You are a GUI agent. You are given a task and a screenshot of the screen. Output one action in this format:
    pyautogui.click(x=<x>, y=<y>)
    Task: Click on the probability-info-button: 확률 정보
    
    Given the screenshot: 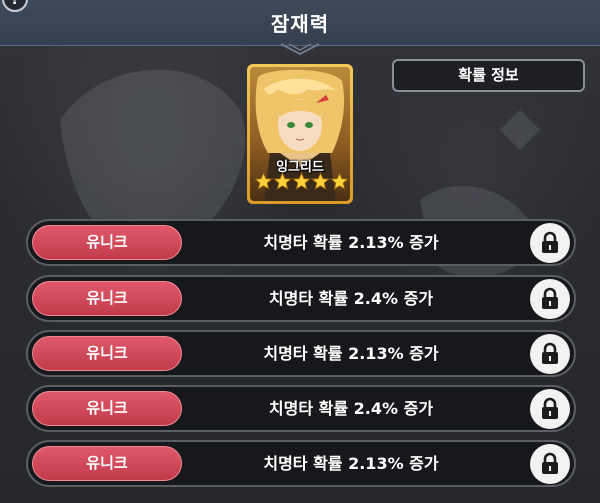 What is the action you would take?
    pyautogui.click(x=488, y=75)
    